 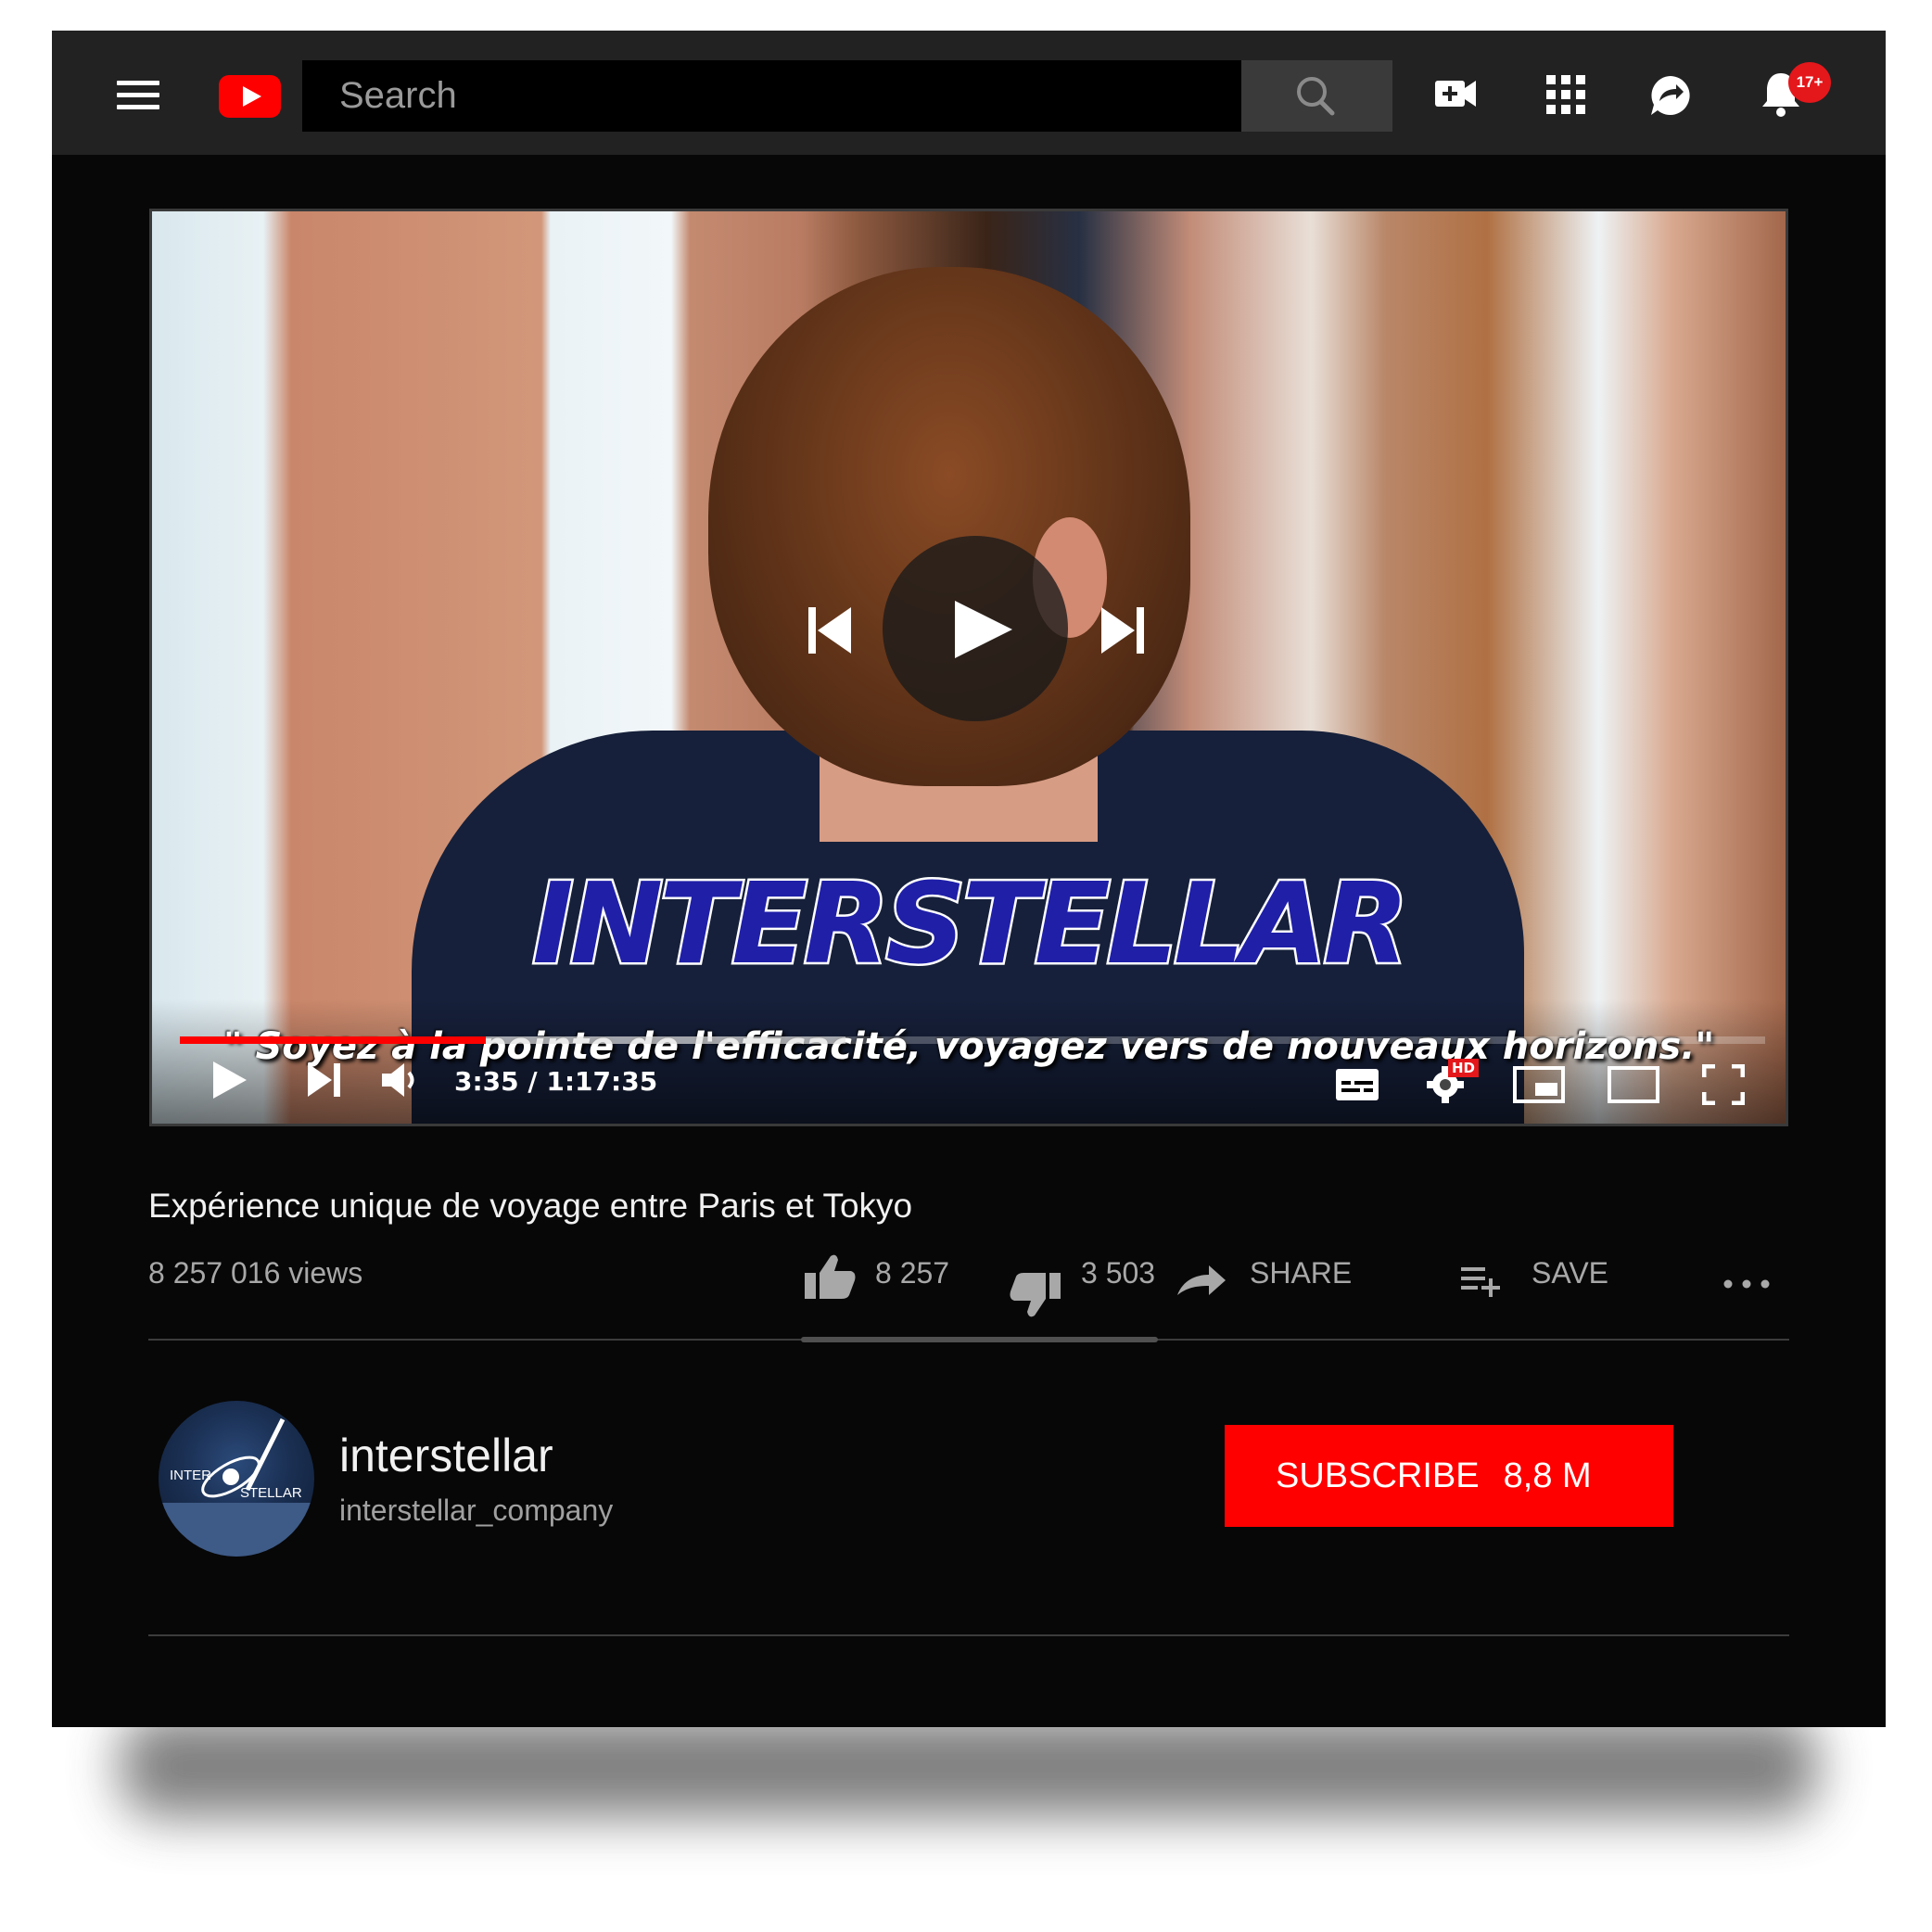 I want to click on subscribe-label: SUBSCRIBE, so click(x=1378, y=1475).